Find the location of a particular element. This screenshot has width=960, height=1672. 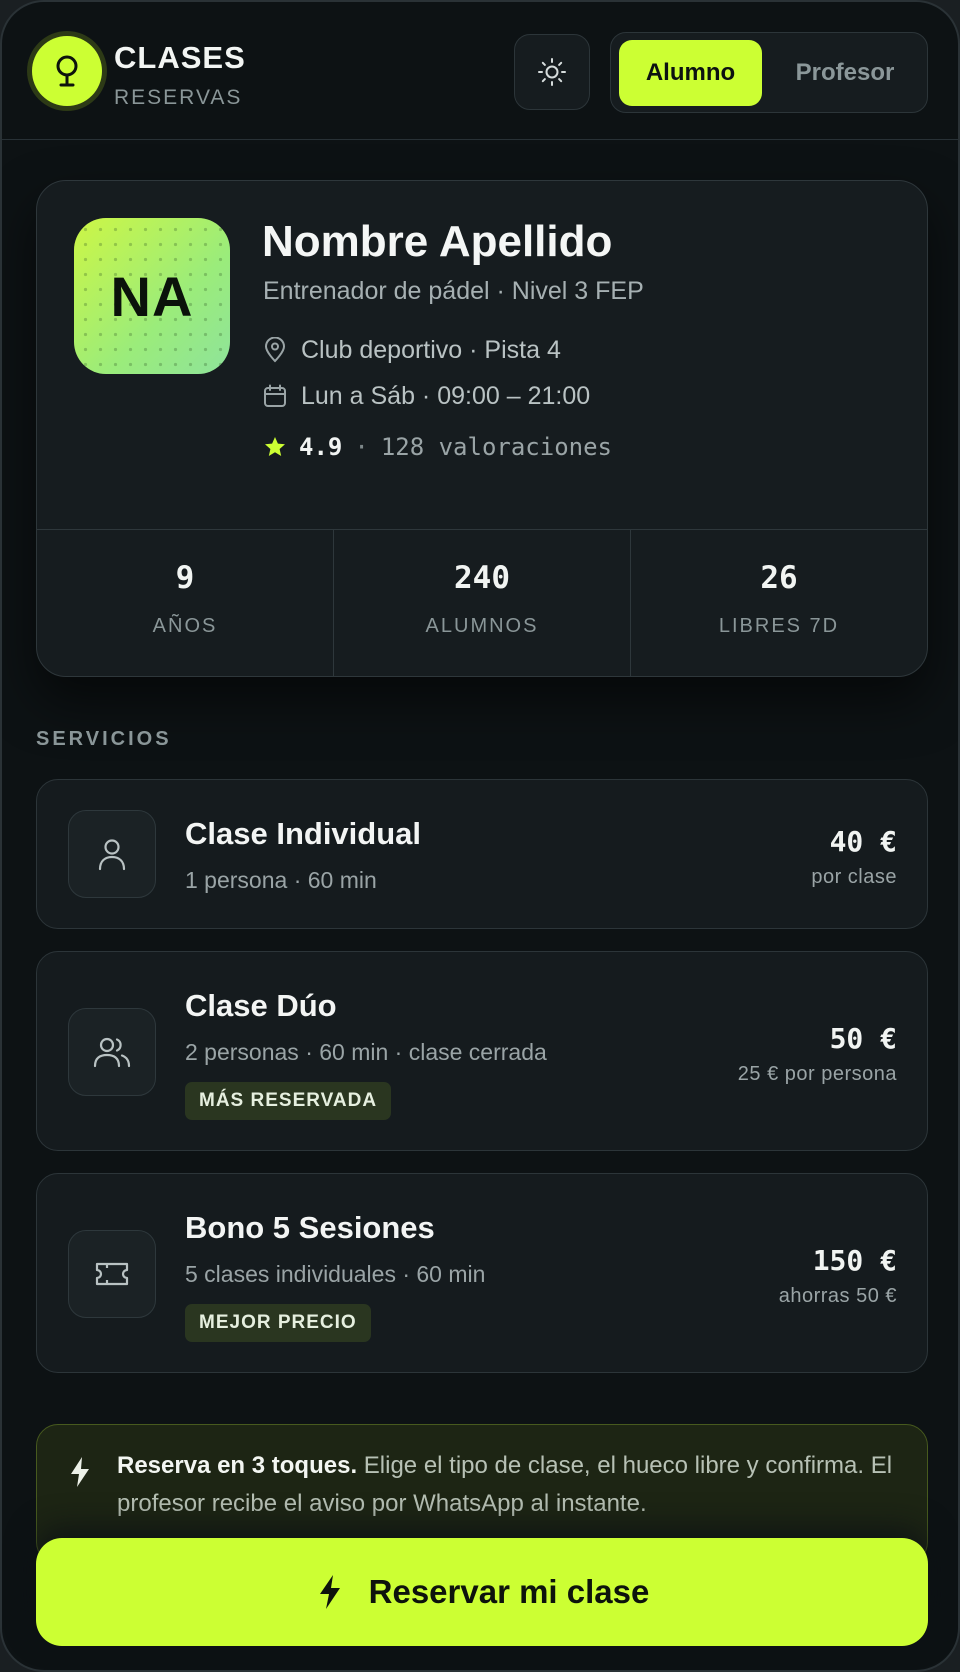

service-price: 50 € is located at coordinates (863, 1038).